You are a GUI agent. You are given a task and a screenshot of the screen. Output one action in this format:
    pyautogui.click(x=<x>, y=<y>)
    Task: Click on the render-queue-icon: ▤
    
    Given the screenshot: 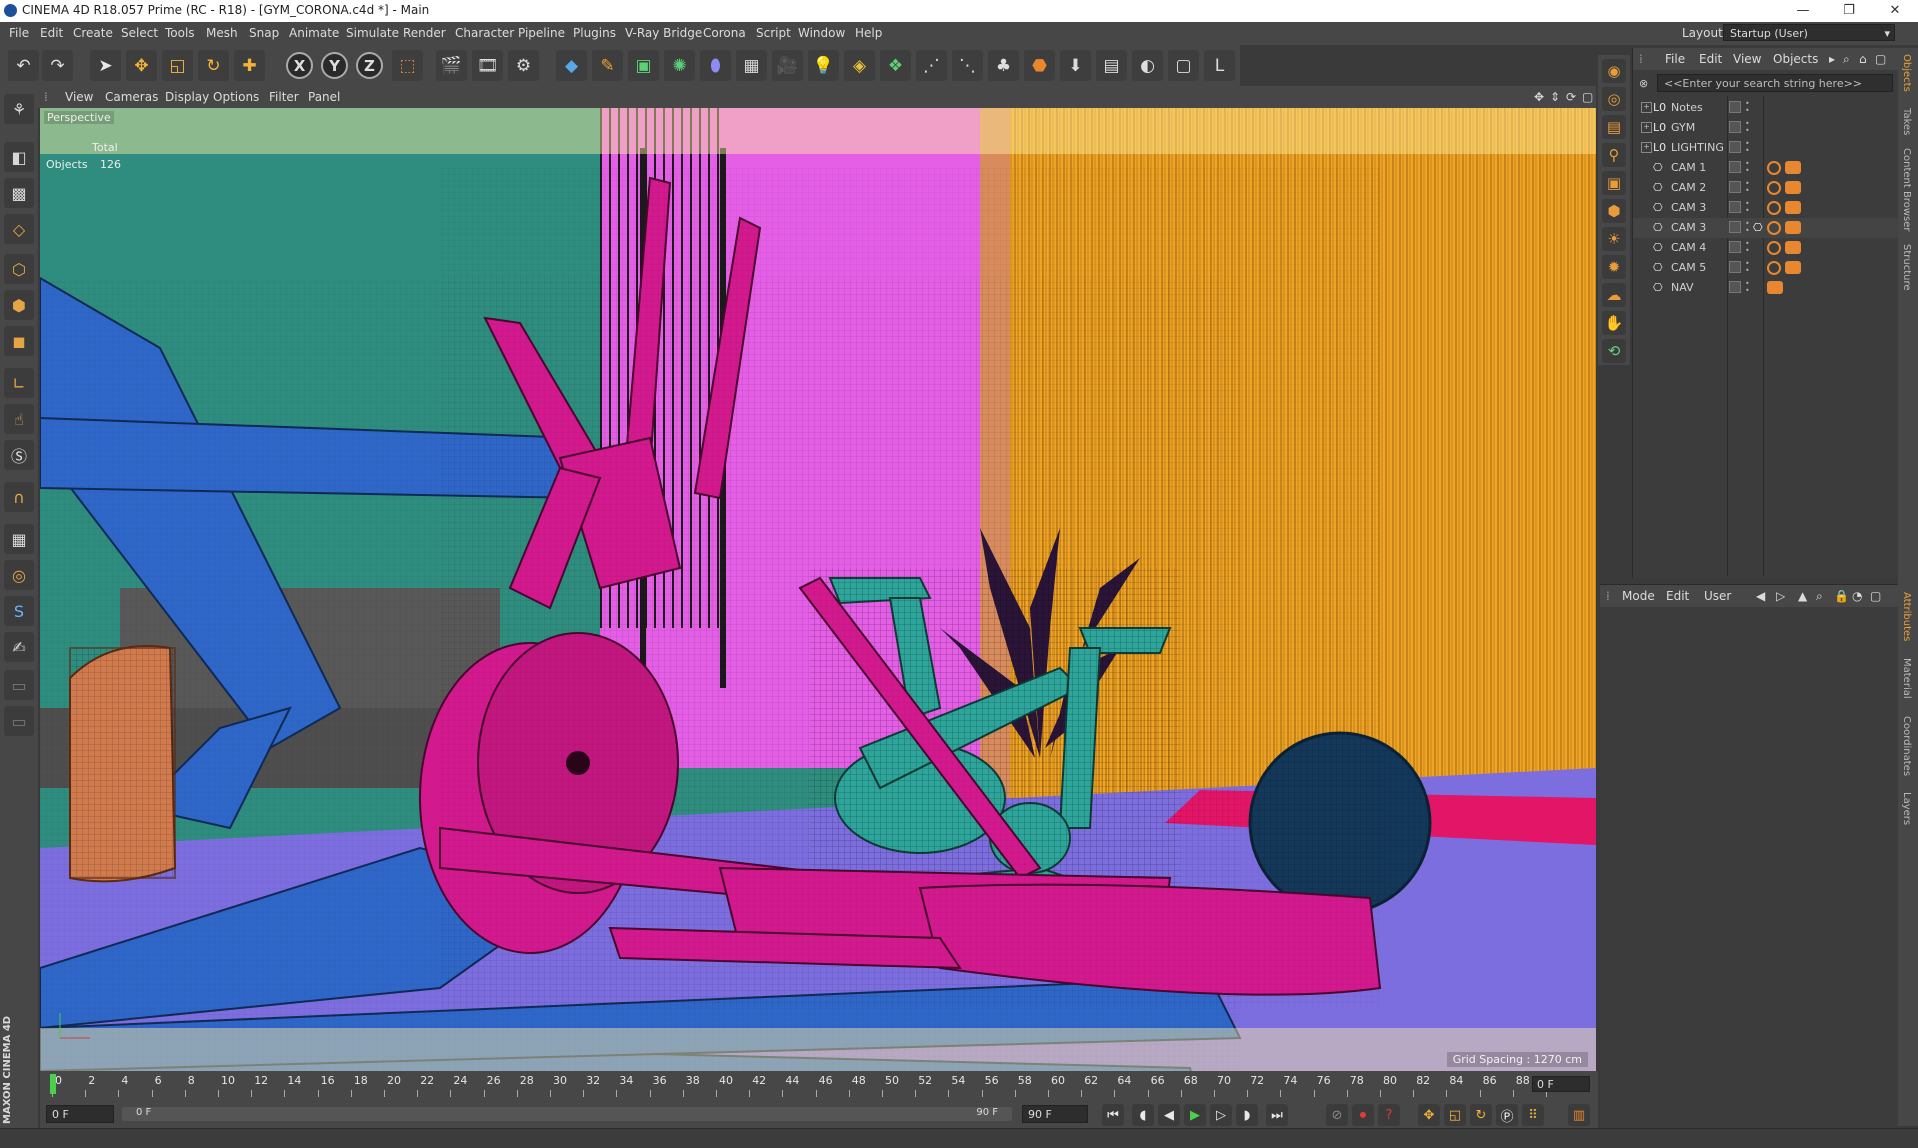 What is the action you would take?
    pyautogui.click(x=1111, y=65)
    